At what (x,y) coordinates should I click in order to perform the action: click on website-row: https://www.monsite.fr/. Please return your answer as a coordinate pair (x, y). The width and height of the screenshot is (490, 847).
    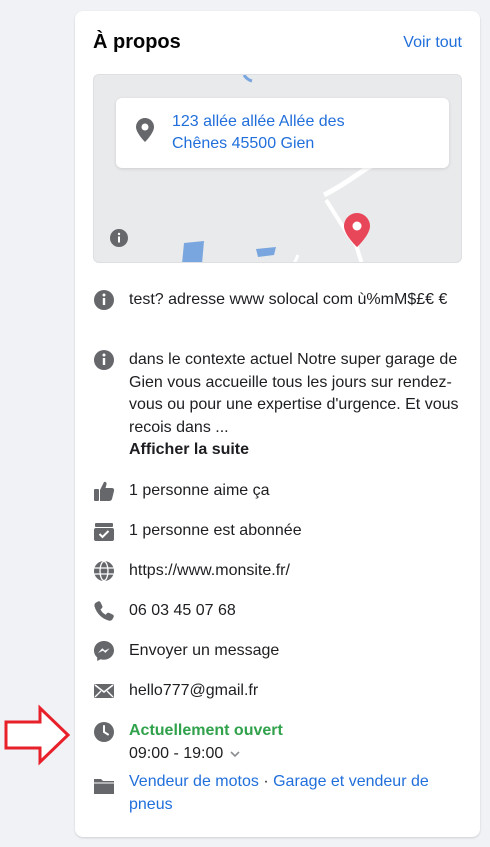
    Looking at the image, I should click on (278, 572).